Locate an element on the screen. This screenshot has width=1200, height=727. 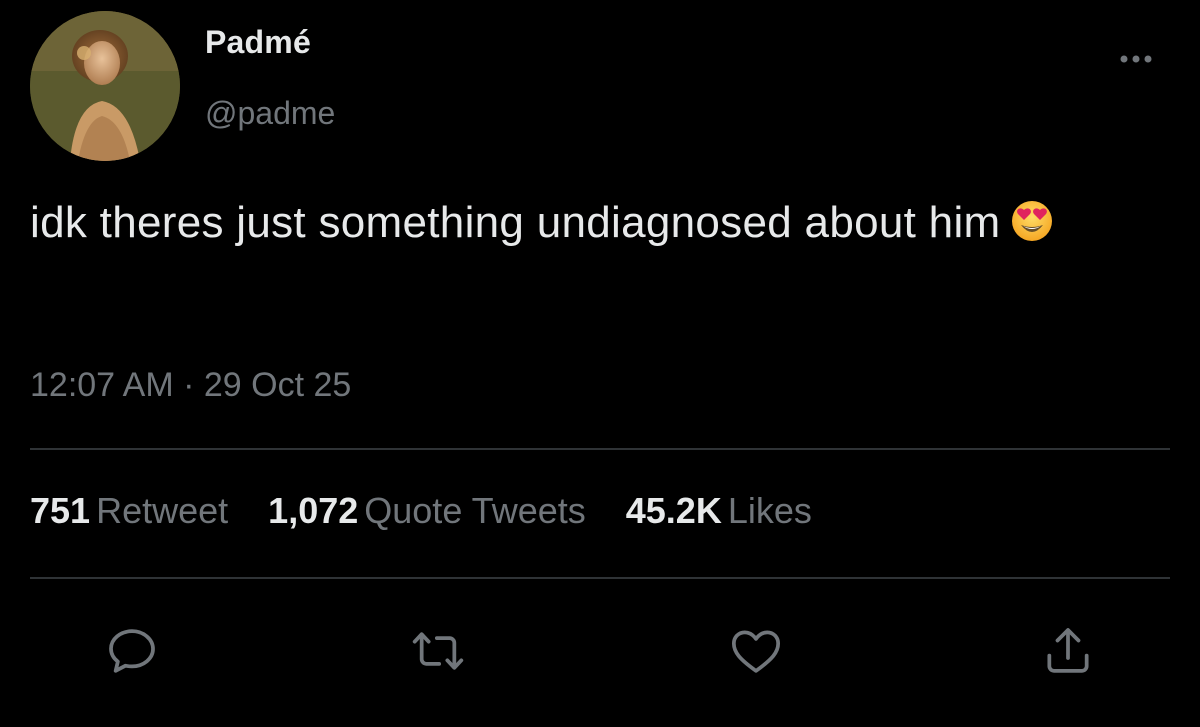
avatar-photo is located at coordinates (105, 86).